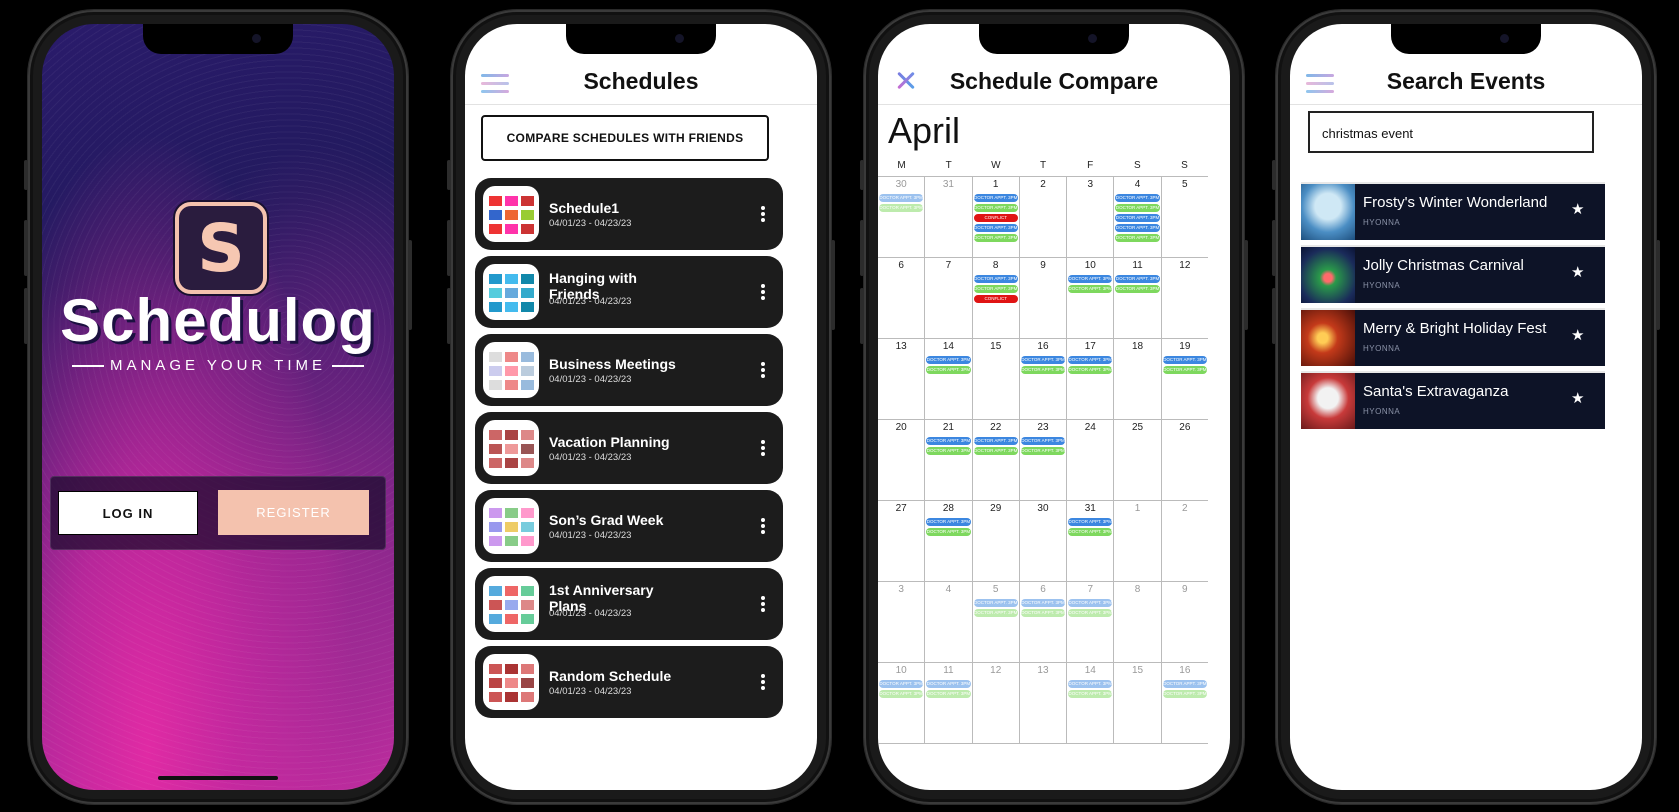 This screenshot has width=1679, height=812. Describe the element at coordinates (1185, 379) in the screenshot. I see `calendar-day: 19 DOCTOR APPT. 3PM DOCTOR APPT. 3PM` at that location.